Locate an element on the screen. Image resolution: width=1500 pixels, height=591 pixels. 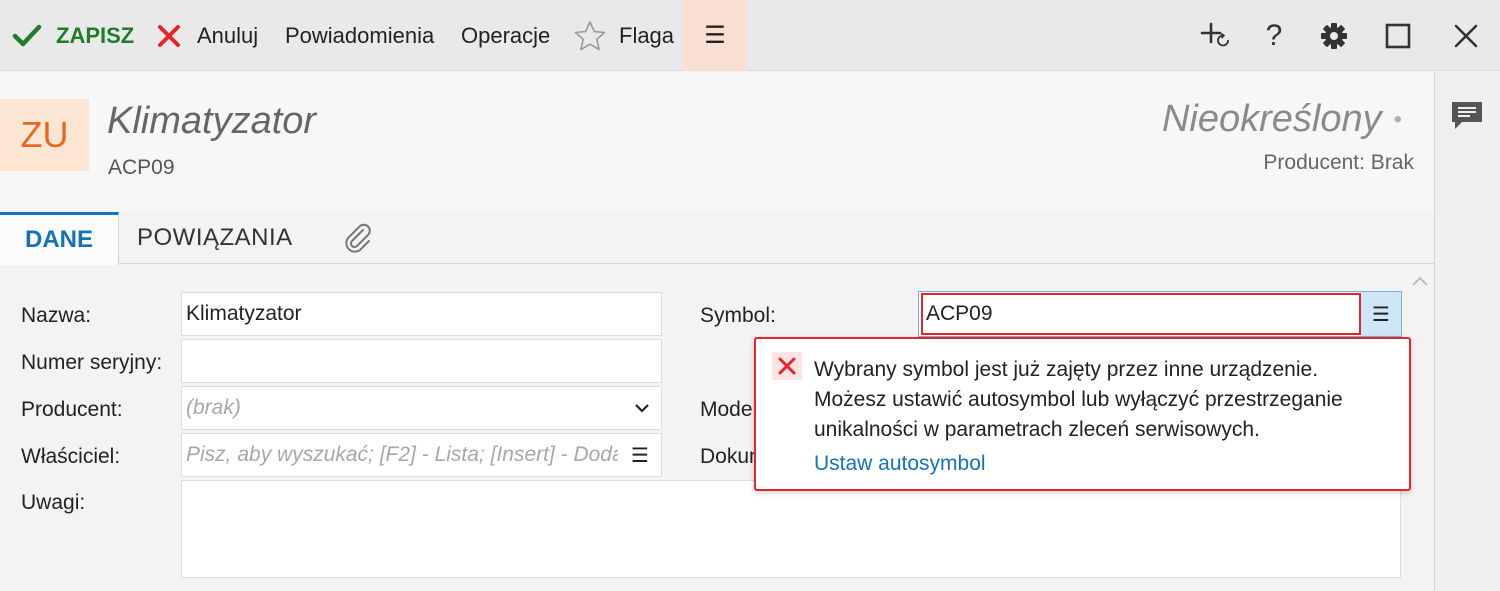
cancel-button: Anuluj is located at coordinates (207, 35).